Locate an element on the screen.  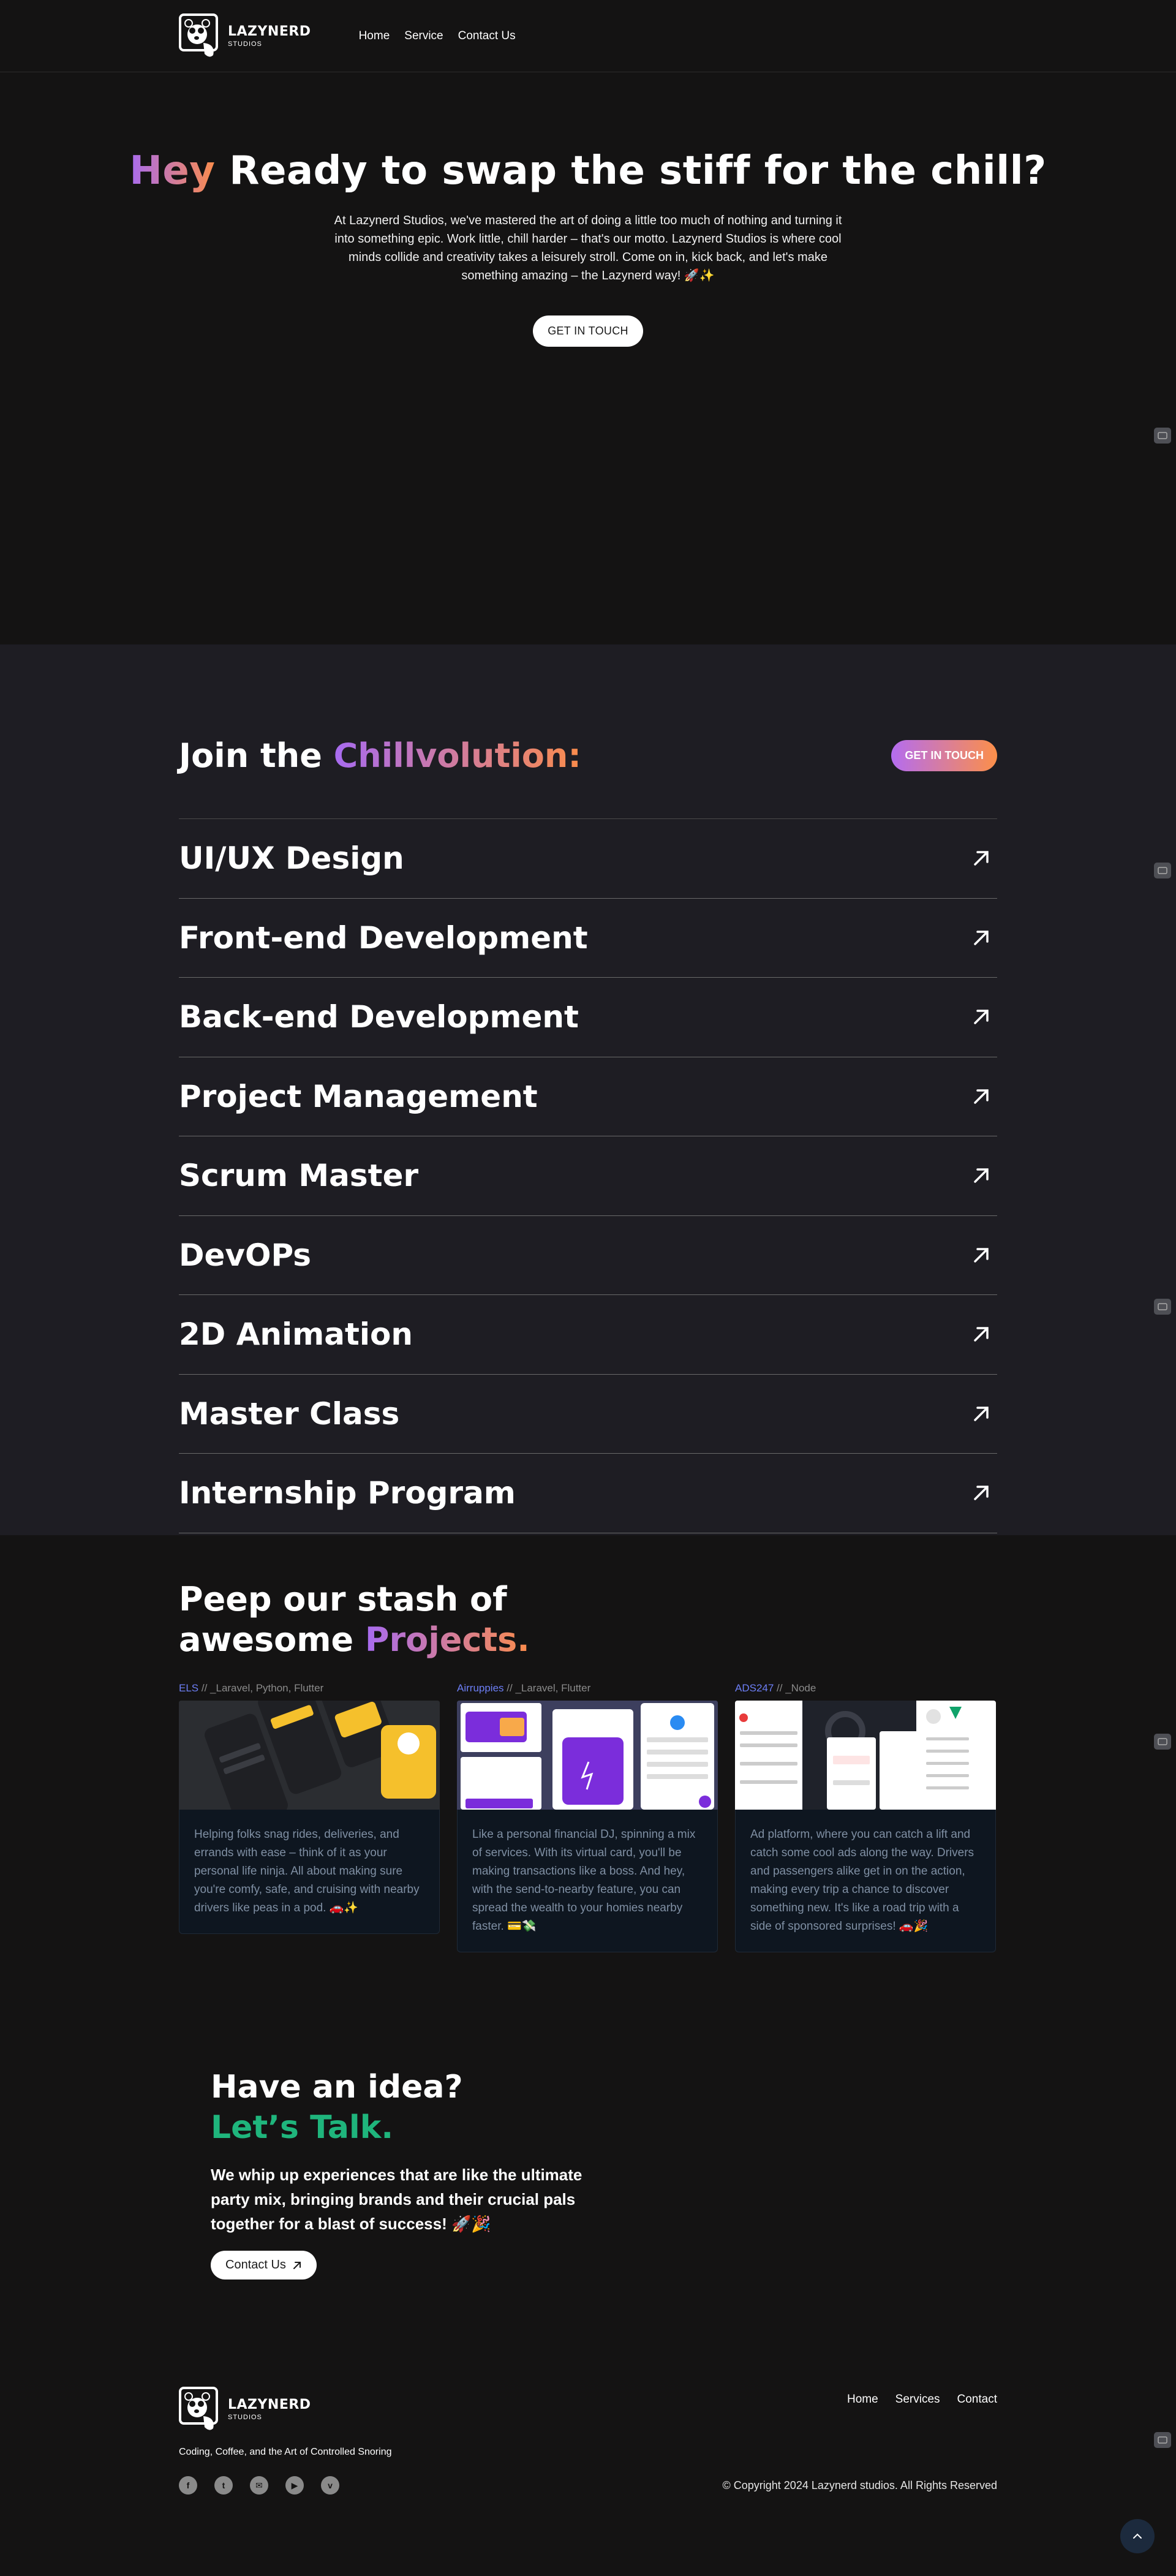
project-tag: ELS // _Laravel, Python, Flutter is located at coordinates (309, 1688).